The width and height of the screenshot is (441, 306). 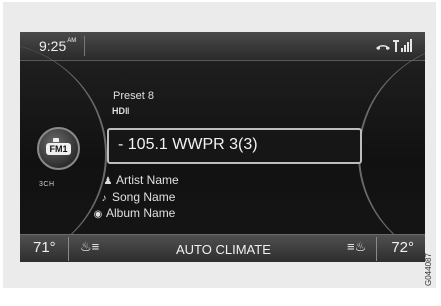 What do you see at coordinates (98, 214) in the screenshot?
I see `disc-icon: ◉` at bounding box center [98, 214].